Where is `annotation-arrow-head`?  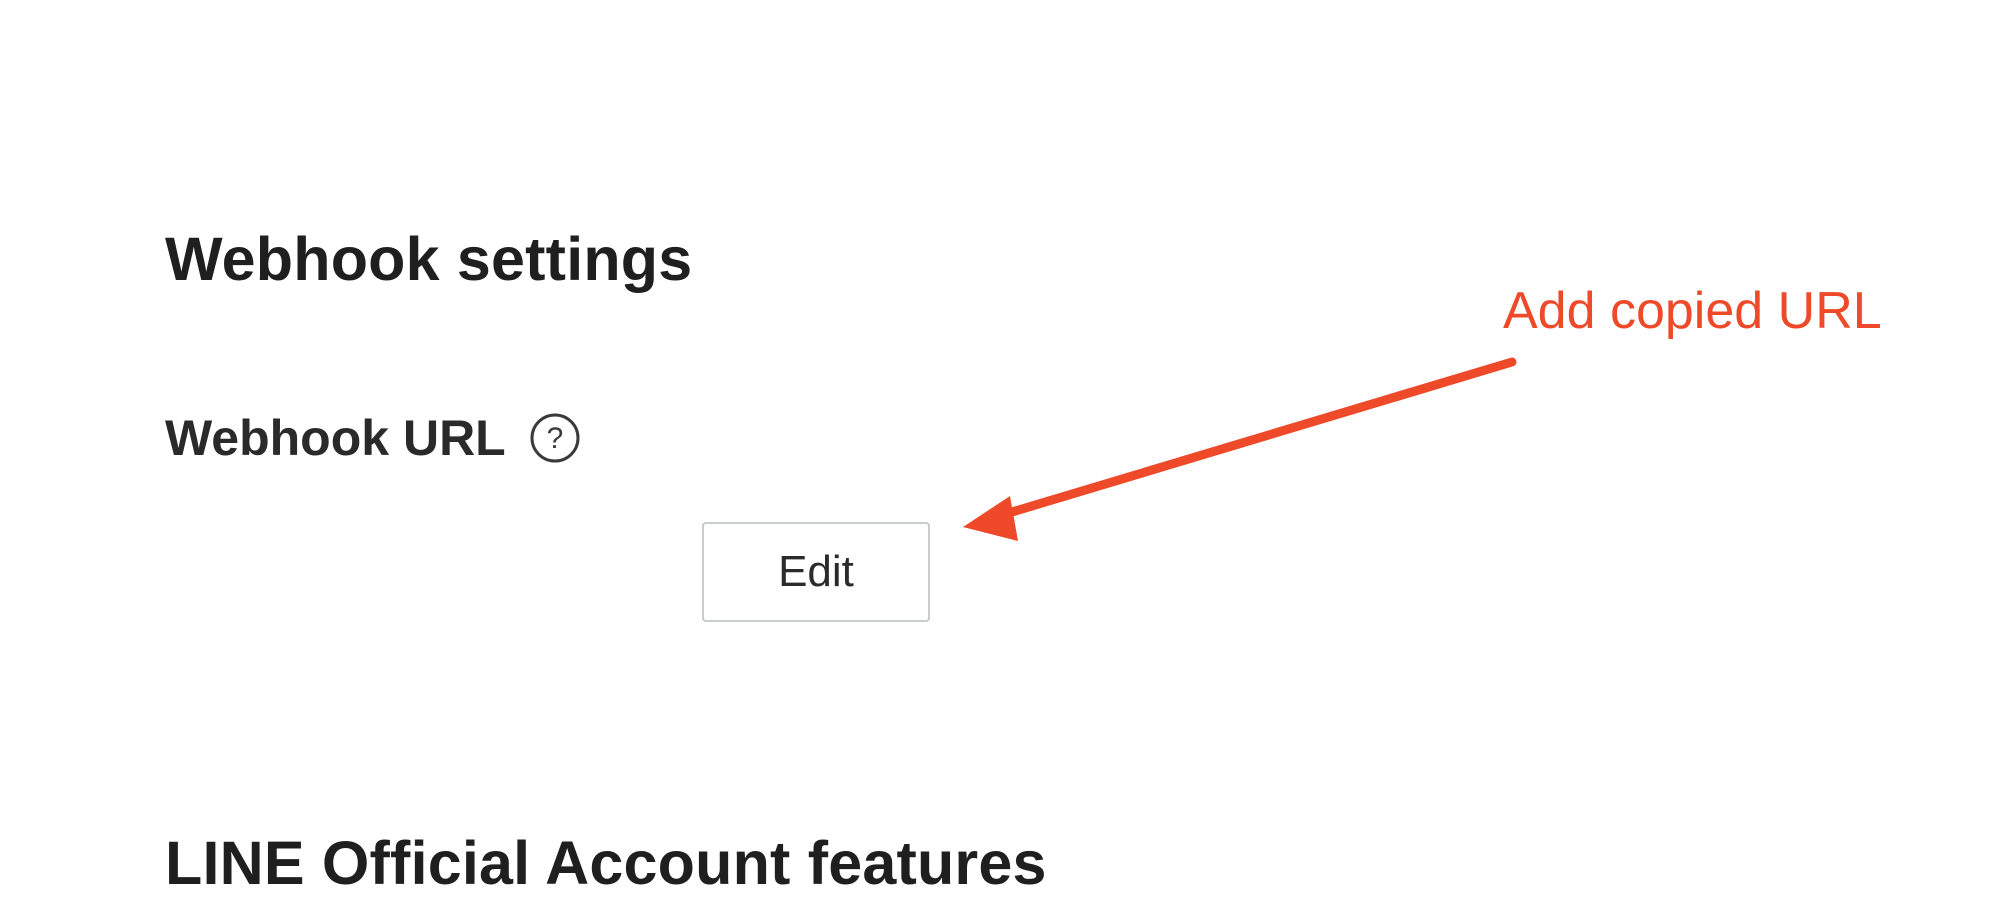 annotation-arrow-head is located at coordinates (990, 518).